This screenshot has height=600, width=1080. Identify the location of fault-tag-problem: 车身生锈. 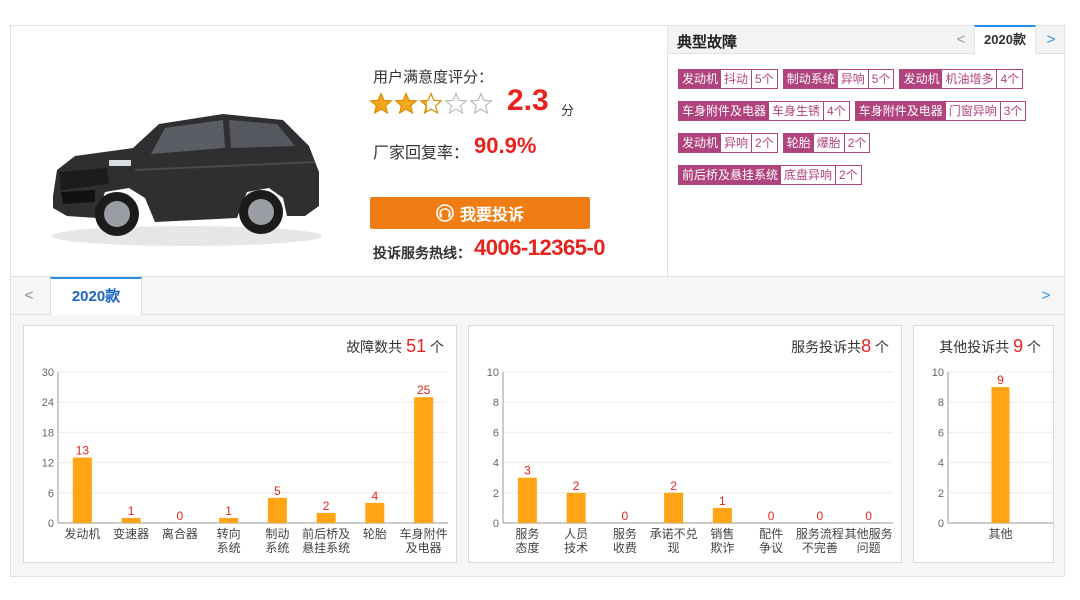
(797, 111).